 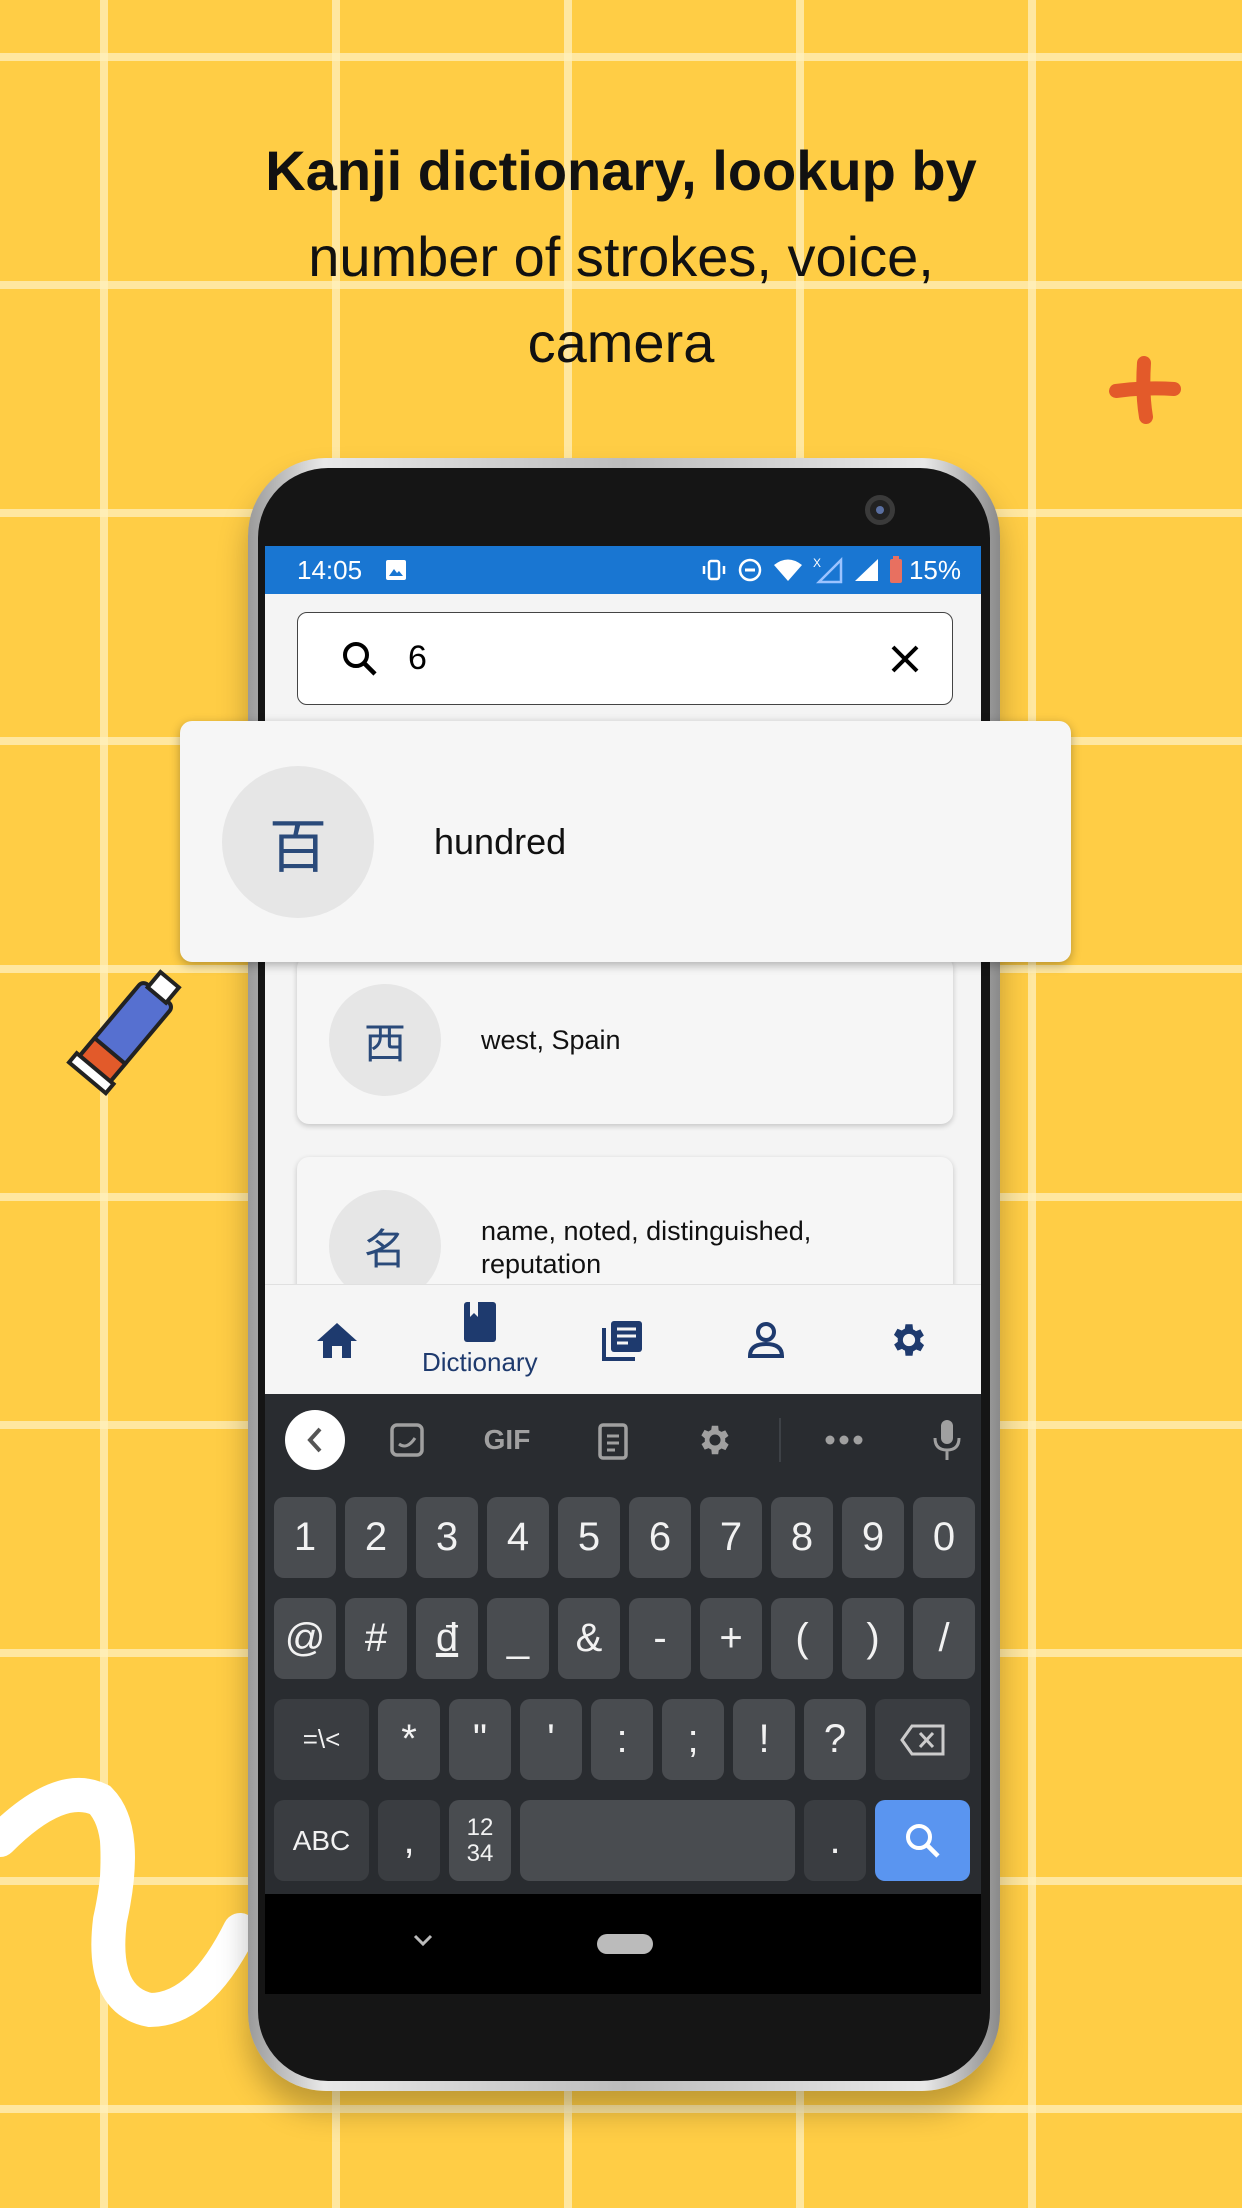 I want to click on key: 9, so click(x=873, y=1537).